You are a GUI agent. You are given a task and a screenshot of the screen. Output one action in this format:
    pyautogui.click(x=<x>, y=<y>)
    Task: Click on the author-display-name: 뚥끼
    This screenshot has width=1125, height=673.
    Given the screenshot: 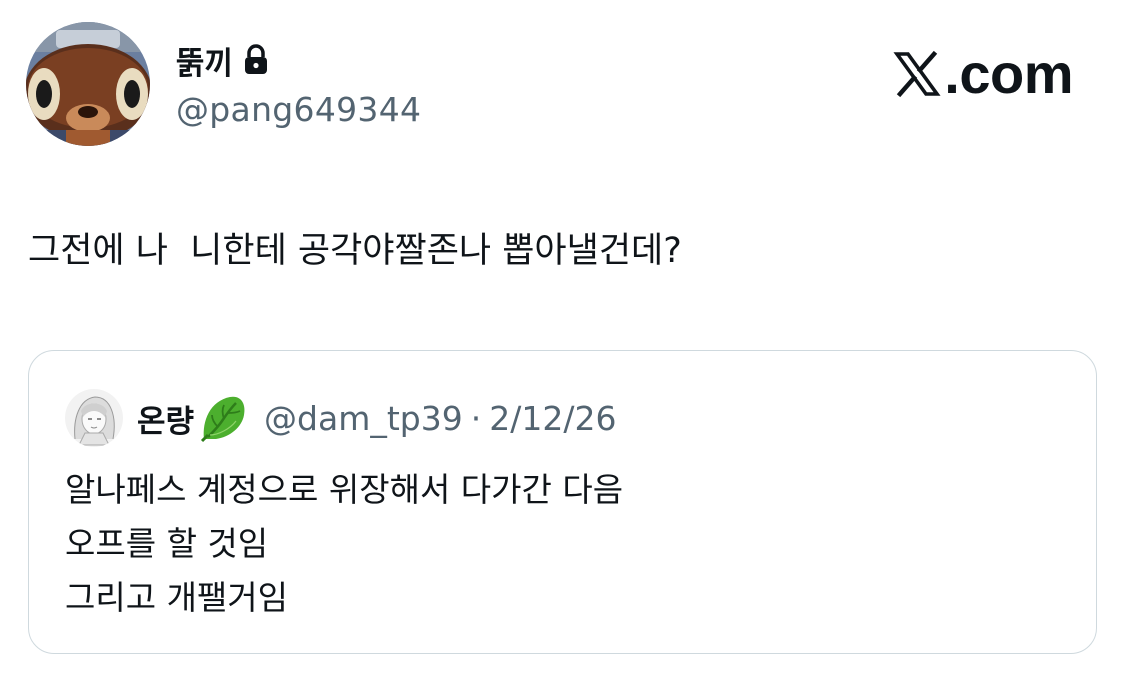 What is the action you would take?
    pyautogui.click(x=204, y=60)
    